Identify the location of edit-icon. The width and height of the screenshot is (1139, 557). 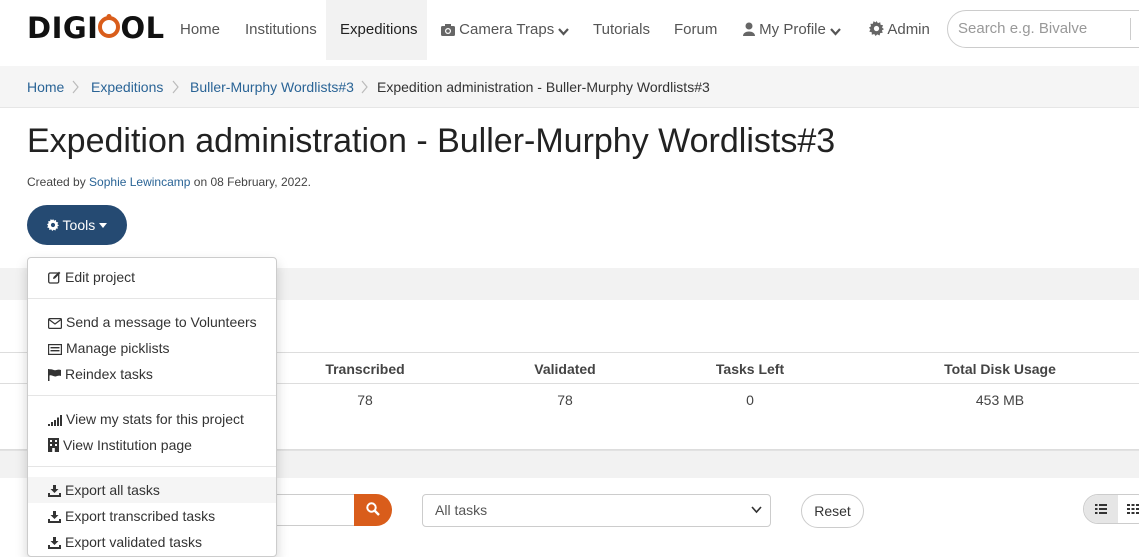
(54, 277).